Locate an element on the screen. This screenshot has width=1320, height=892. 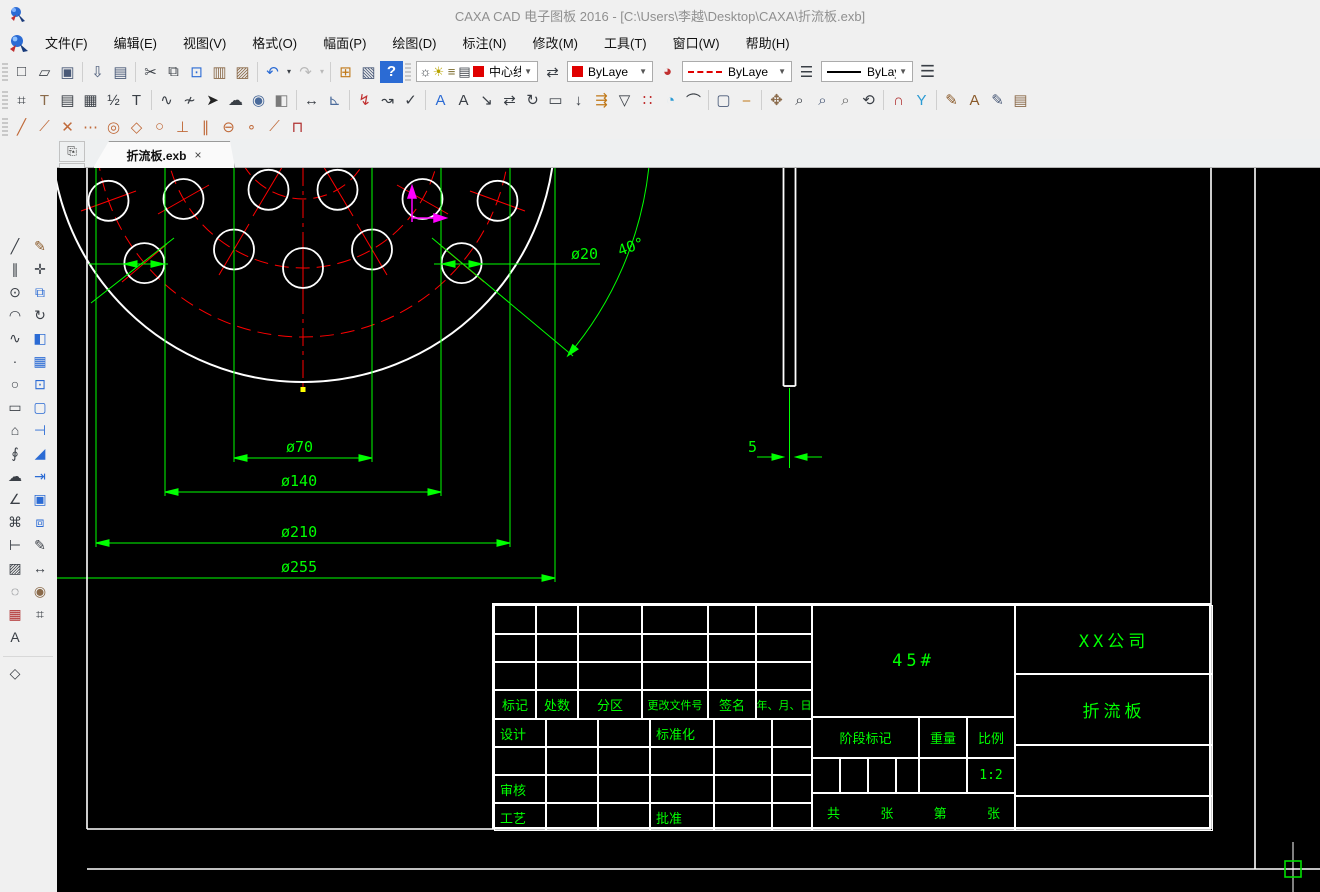
title-block-icon: T is located at coordinates (44, 100).